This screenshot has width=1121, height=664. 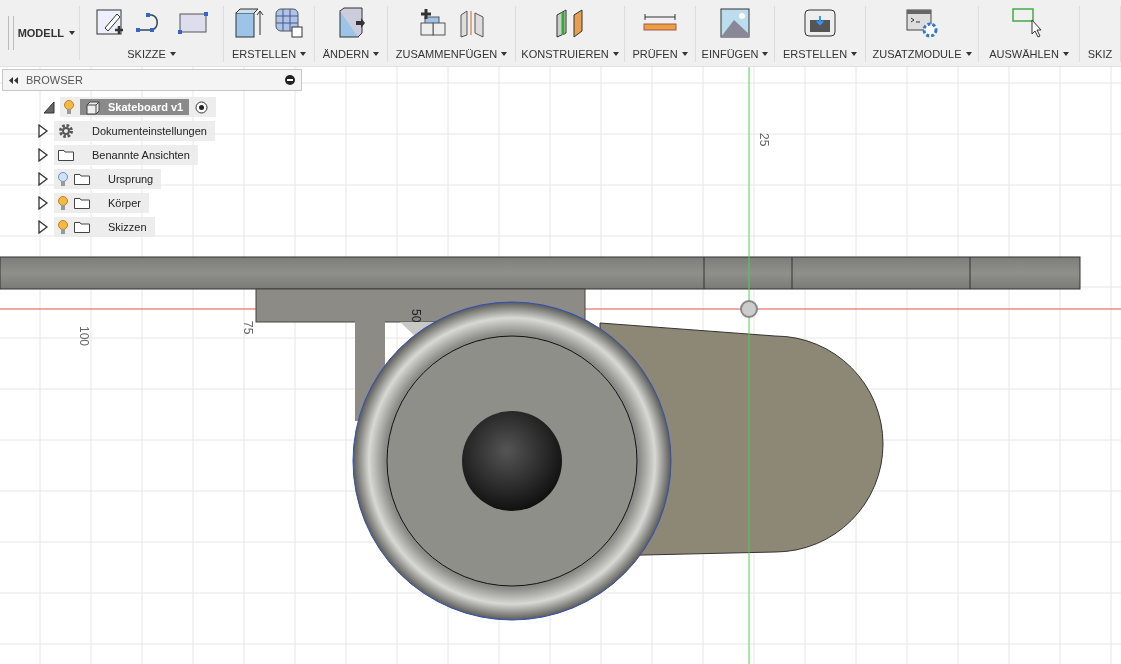 What do you see at coordinates (93, 108) in the screenshot?
I see `component-icon` at bounding box center [93, 108].